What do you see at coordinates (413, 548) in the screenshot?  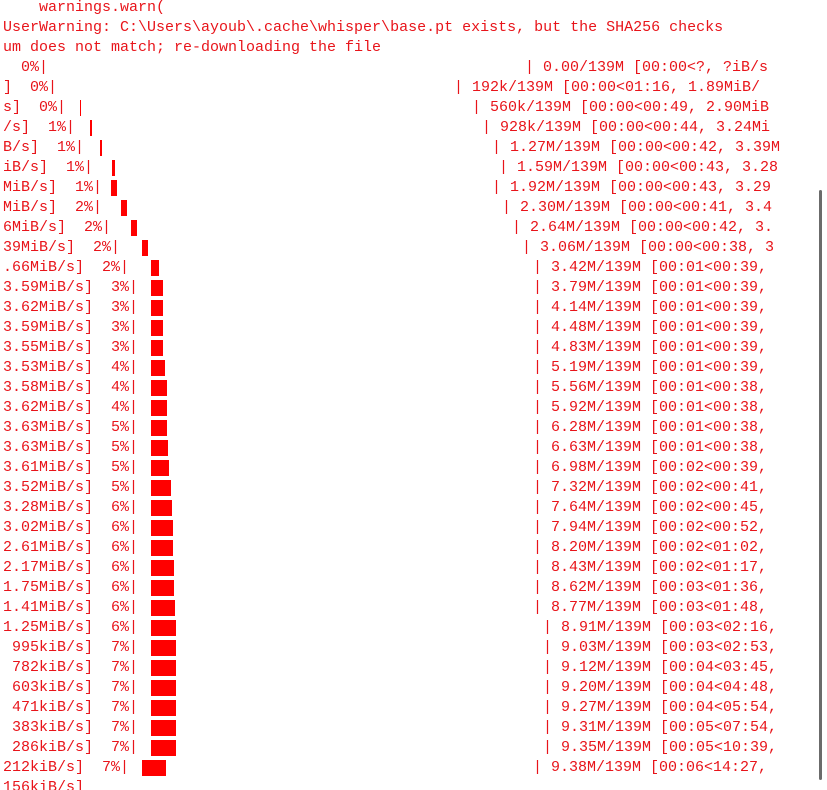 I see `progress-line: 2.61MiB/s] 6%| | 8.20M/139M [00:02<01:02,` at bounding box center [413, 548].